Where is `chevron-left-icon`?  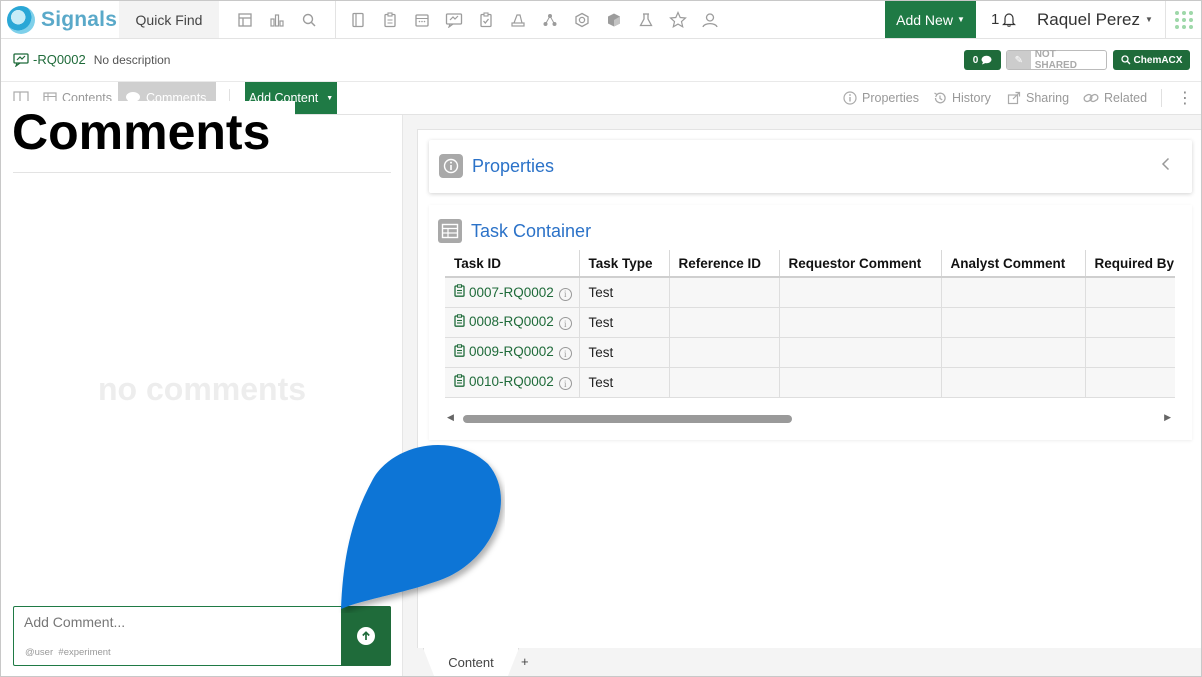 chevron-left-icon is located at coordinates (1165, 166).